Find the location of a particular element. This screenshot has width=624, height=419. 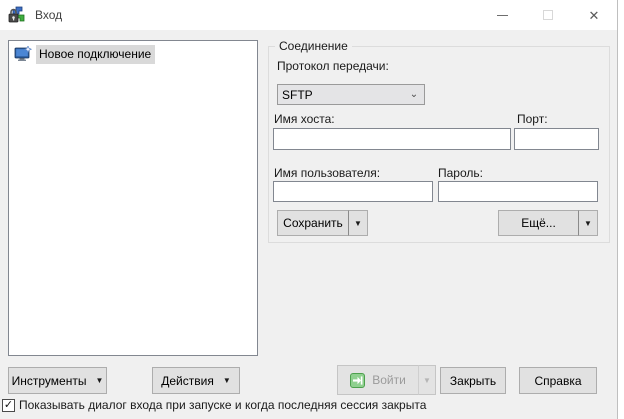

save-button-label: Сохранить is located at coordinates (313, 223).